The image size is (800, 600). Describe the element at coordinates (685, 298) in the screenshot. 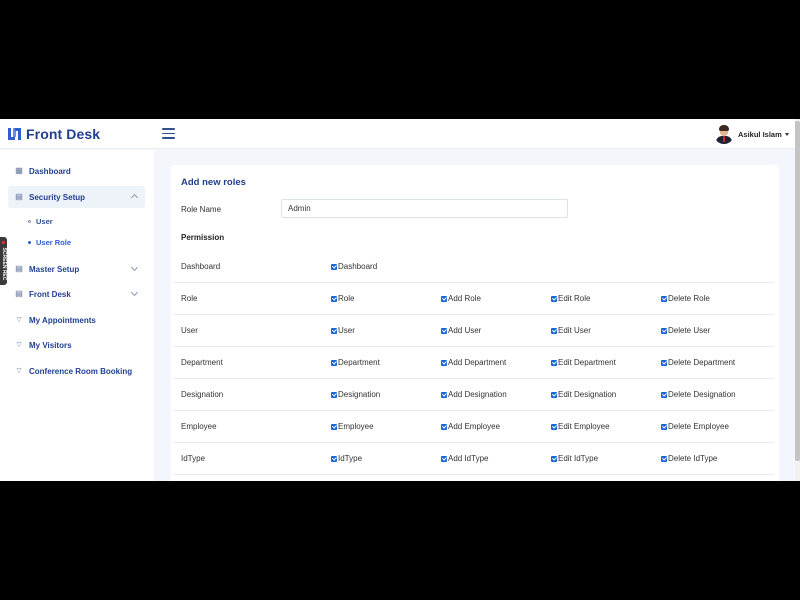

I see `permission-checkbox: Delete Role` at that location.